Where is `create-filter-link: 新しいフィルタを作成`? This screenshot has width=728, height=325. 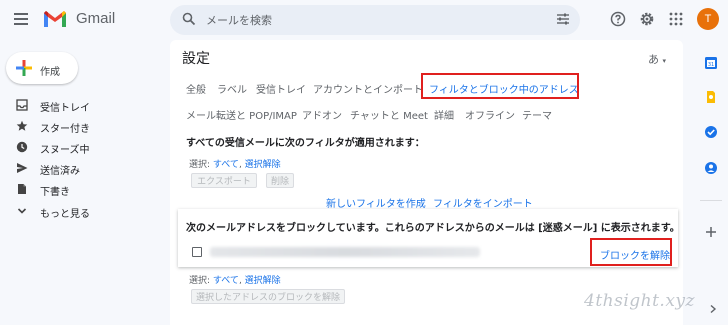 create-filter-link: 新しいフィルタを作成 is located at coordinates (376, 202).